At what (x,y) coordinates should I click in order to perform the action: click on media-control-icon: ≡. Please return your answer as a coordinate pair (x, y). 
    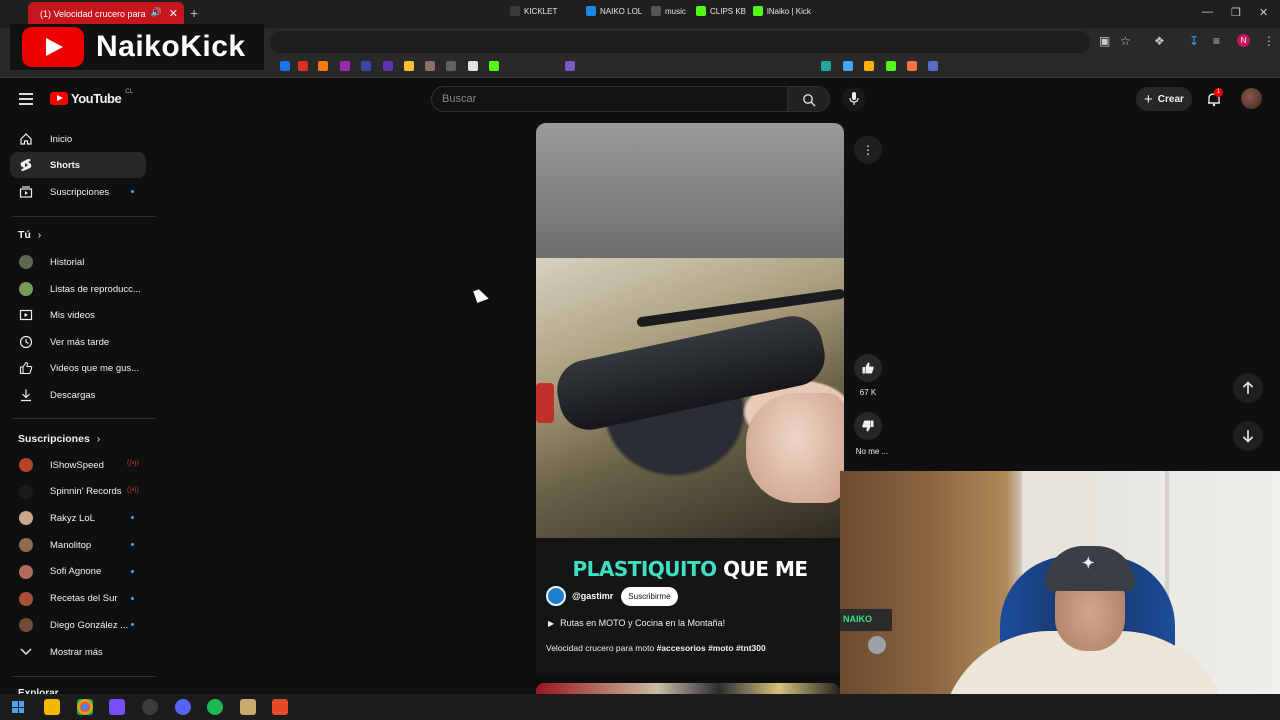
    Looking at the image, I should click on (1216, 41).